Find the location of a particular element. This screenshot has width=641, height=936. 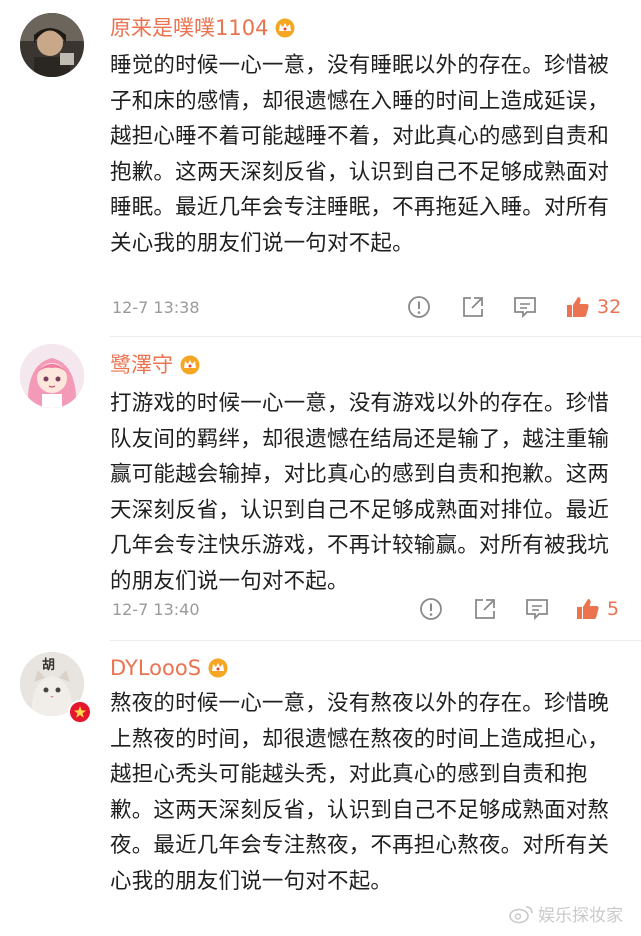

comment-meta: 12-7 13:38 32 is located at coordinates (370, 309).